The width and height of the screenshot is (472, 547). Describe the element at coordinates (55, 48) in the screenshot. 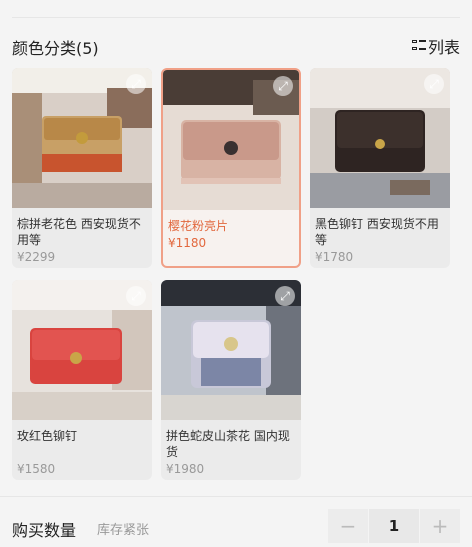

I see `section-title: 颜色分类(5)` at that location.